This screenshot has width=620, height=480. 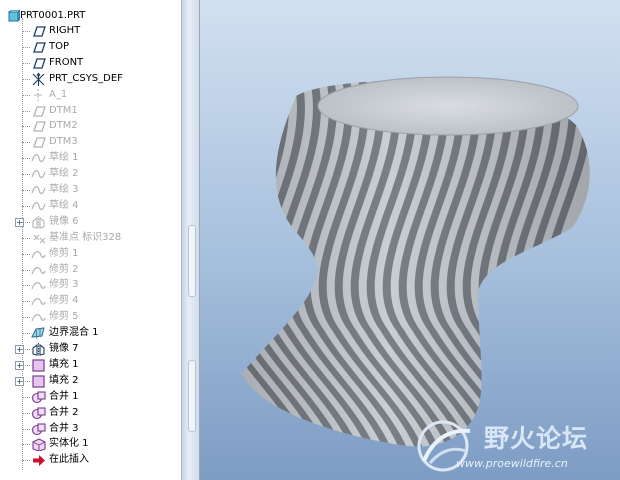 I want to click on tree-item-label: 修剪 1, so click(x=64, y=253).